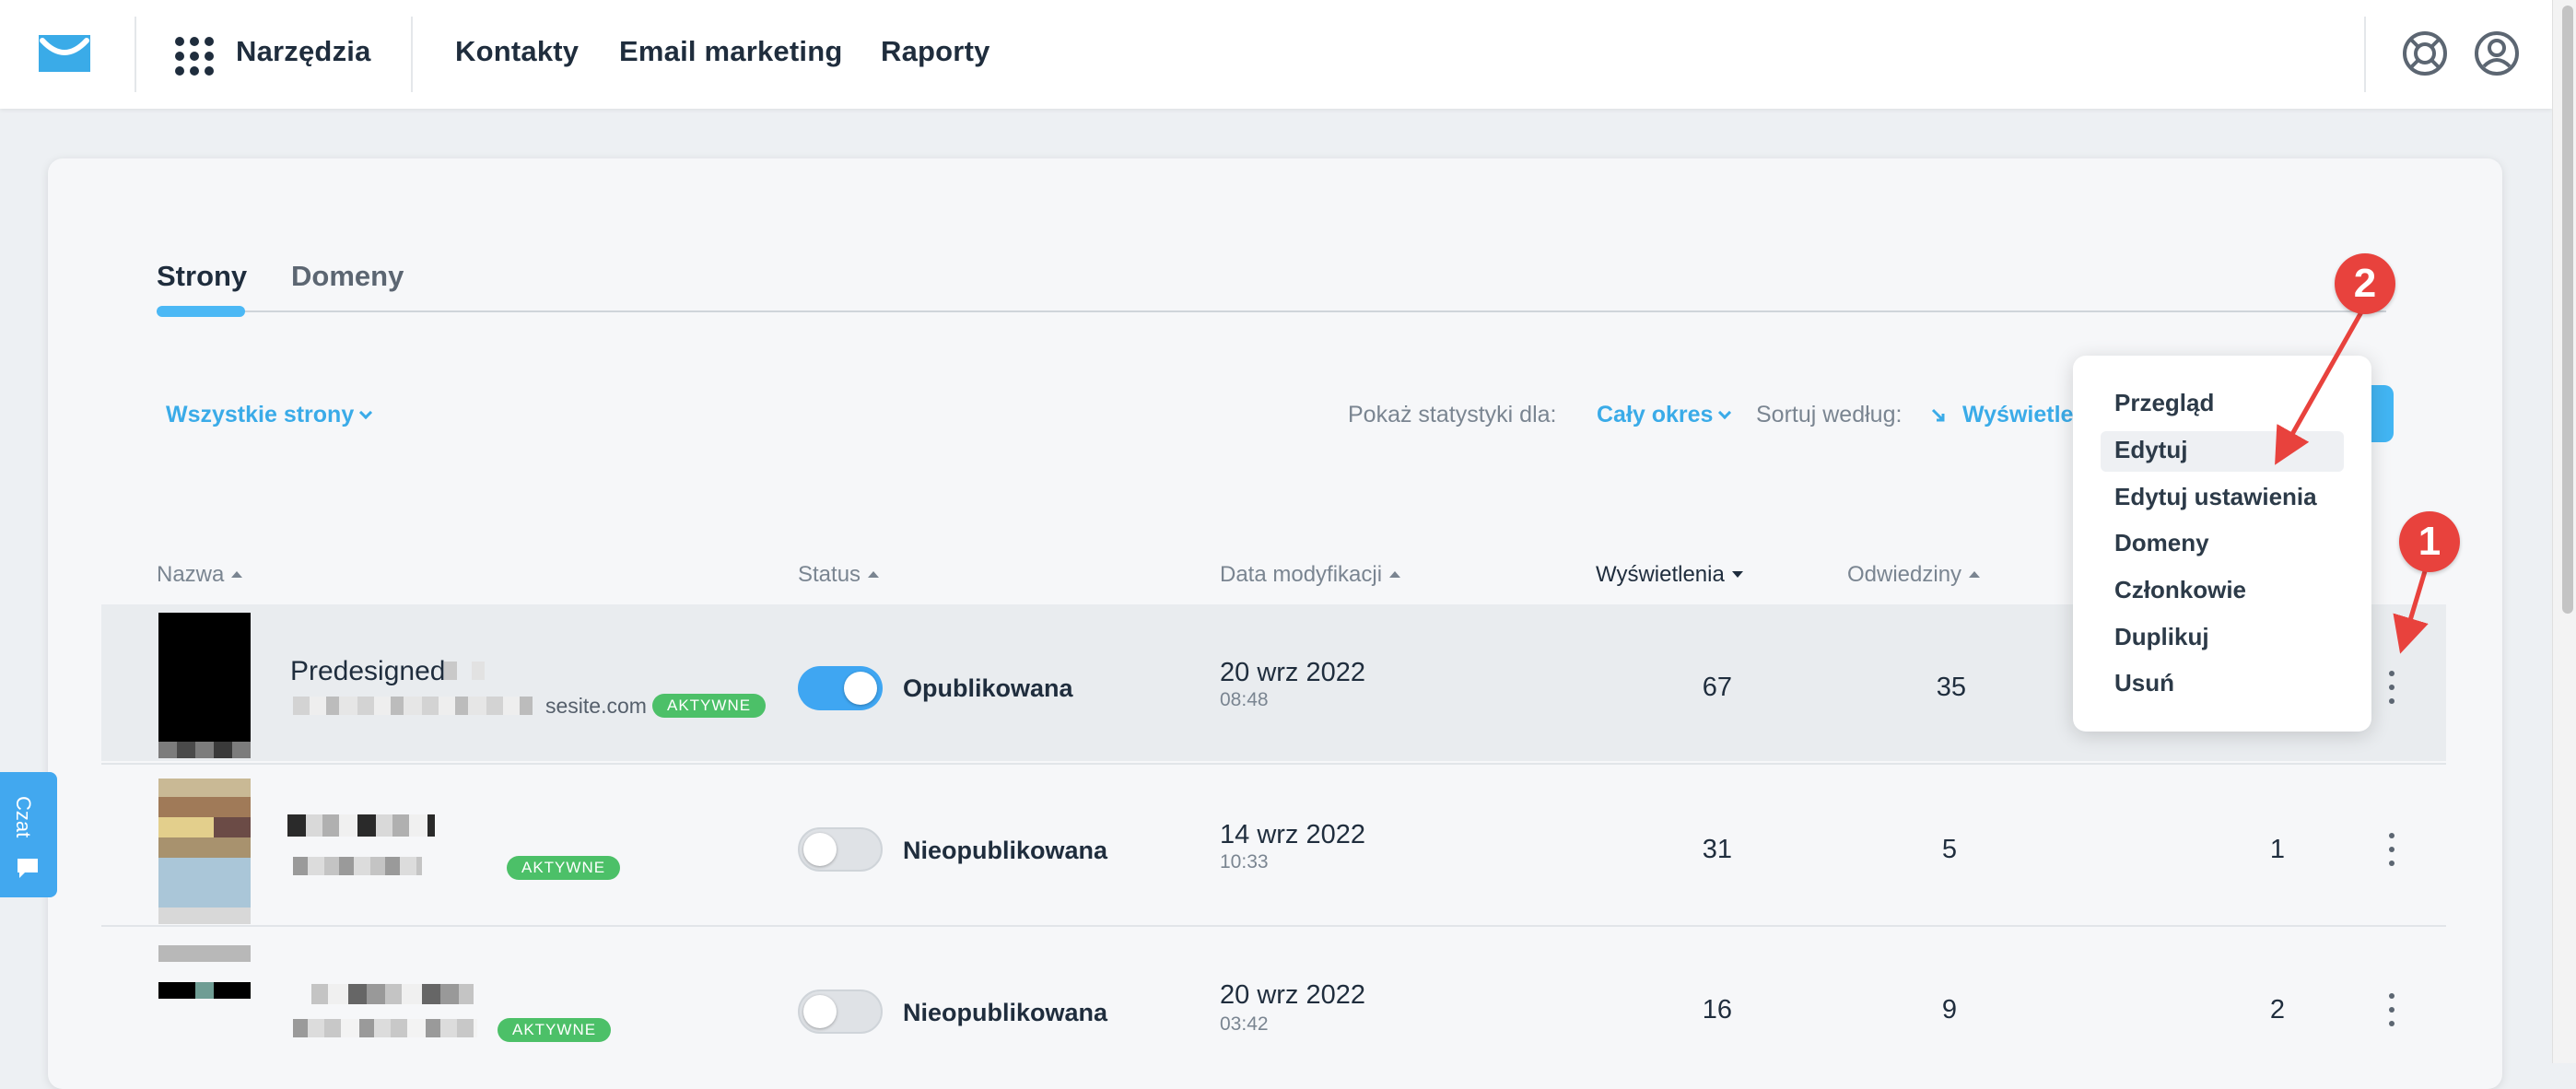  I want to click on column-header-modified: Data modyfikacji, so click(1310, 575).